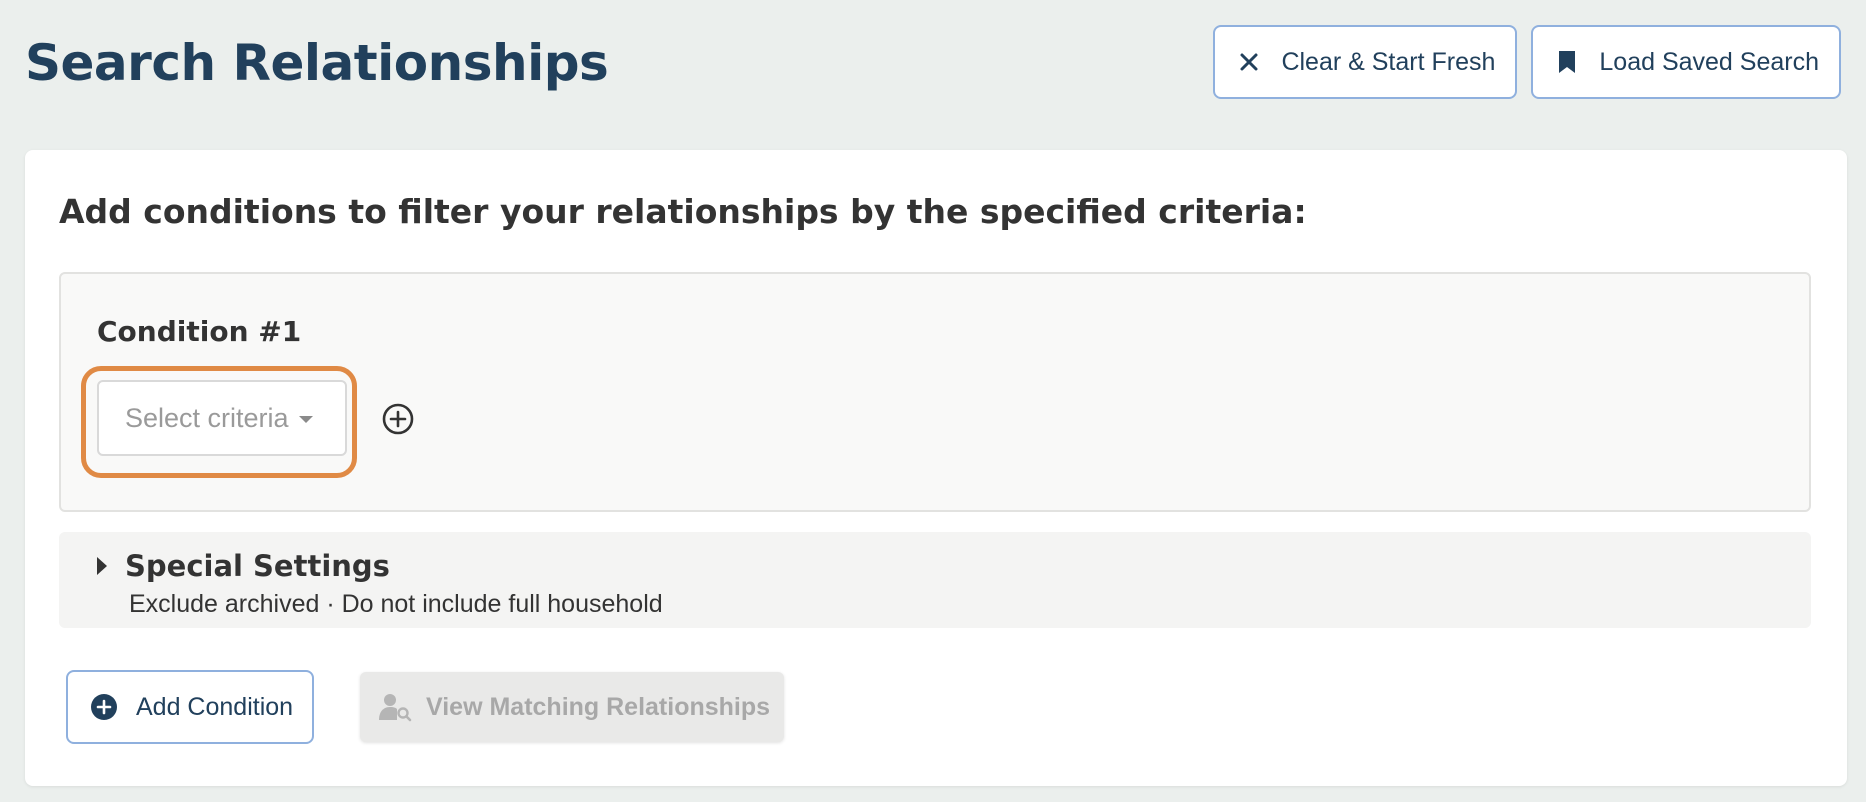 The width and height of the screenshot is (1866, 802). I want to click on header-actions: Clear & Start Fresh Load Saved Search, so click(1527, 62).